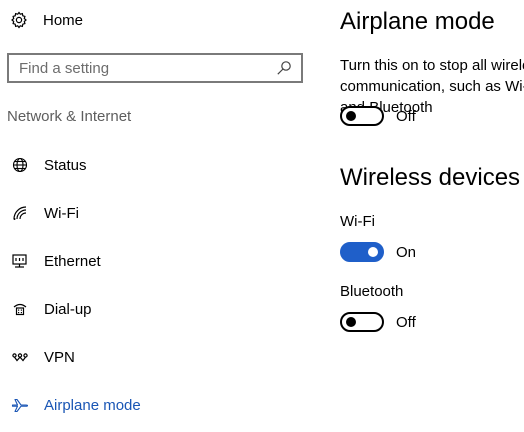 This screenshot has height=432, width=524. What do you see at coordinates (20, 213) in the screenshot?
I see `wifi-icon` at bounding box center [20, 213].